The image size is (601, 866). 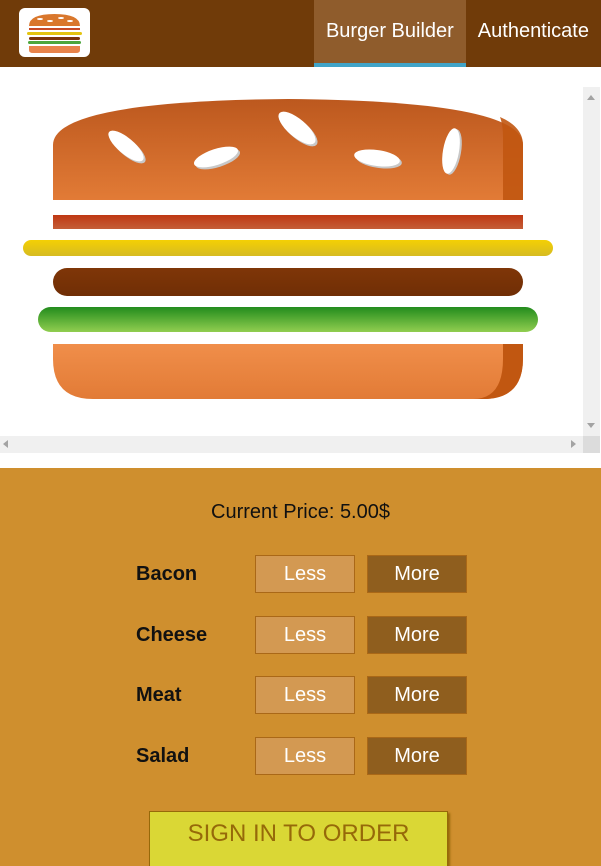 What do you see at coordinates (298, 838) in the screenshot?
I see `order-button: SIGN IN TO ORDER` at bounding box center [298, 838].